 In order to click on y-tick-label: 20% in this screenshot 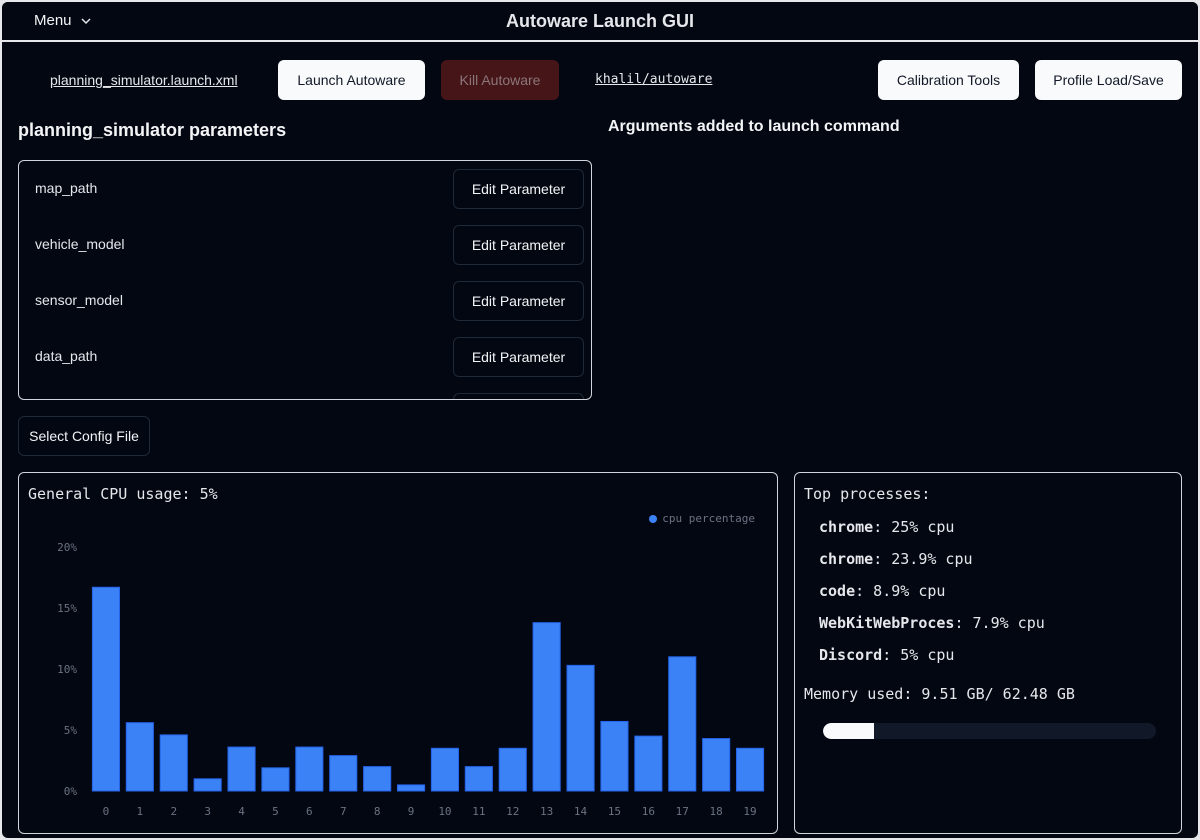, I will do `click(67, 547)`.